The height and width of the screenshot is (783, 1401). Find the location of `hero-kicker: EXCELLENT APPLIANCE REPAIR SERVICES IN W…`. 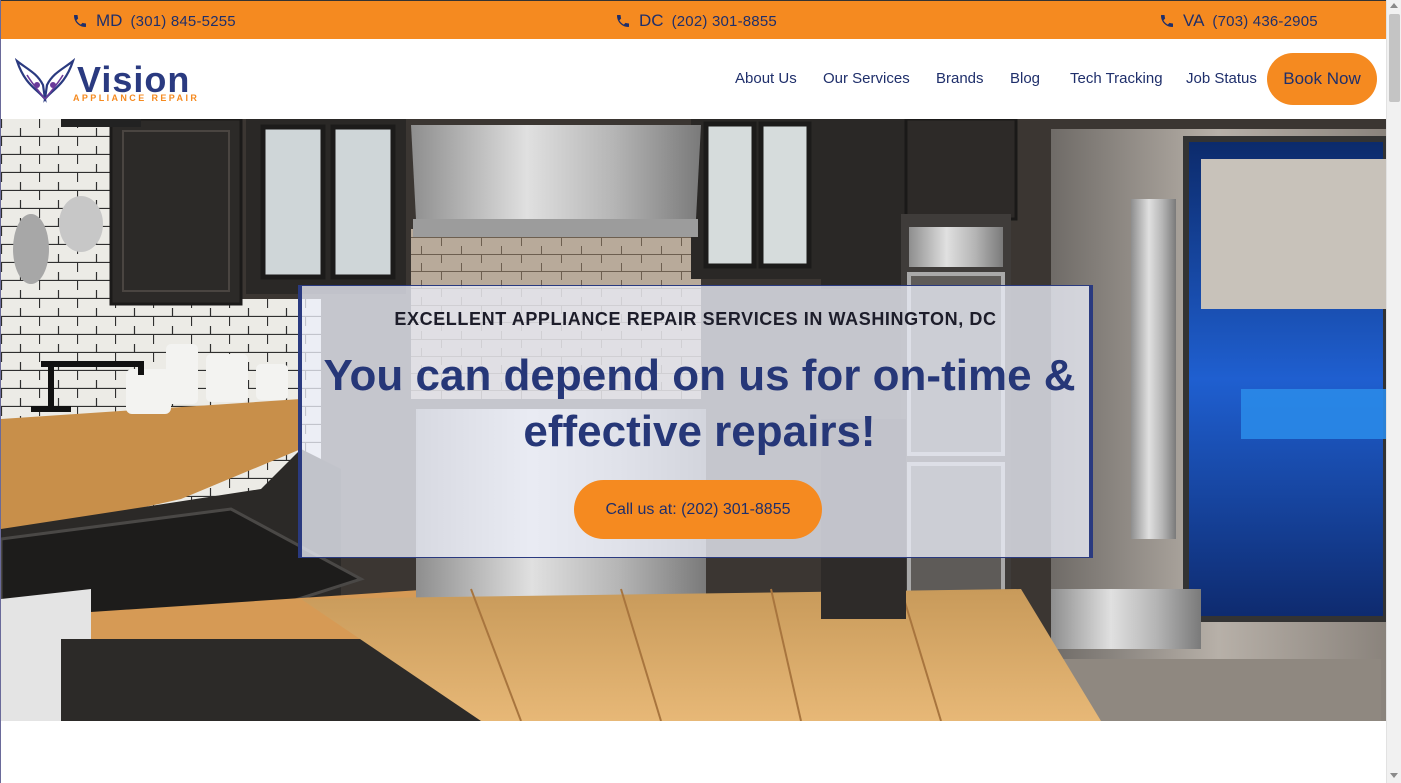

hero-kicker: EXCELLENT APPLIANCE REPAIR SERVICES IN W… is located at coordinates (695, 319).